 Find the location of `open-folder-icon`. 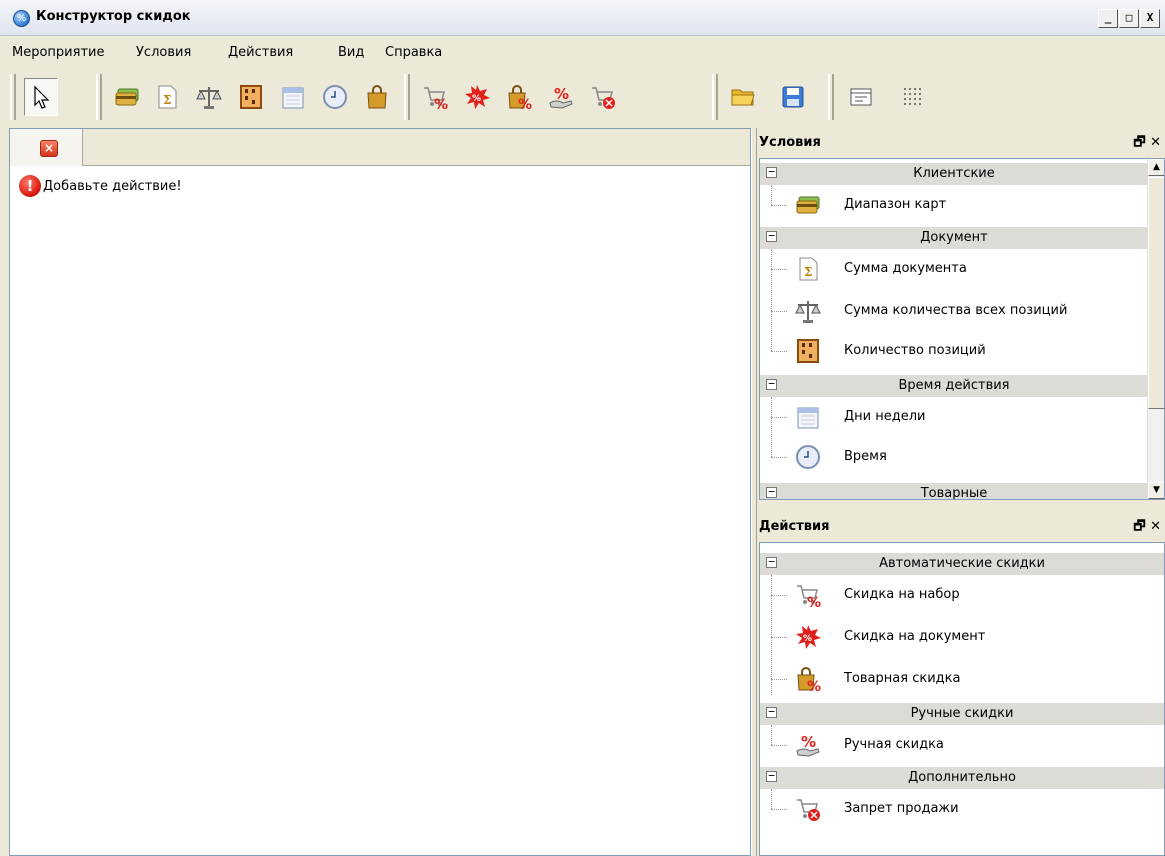

open-folder-icon is located at coordinates (743, 97).